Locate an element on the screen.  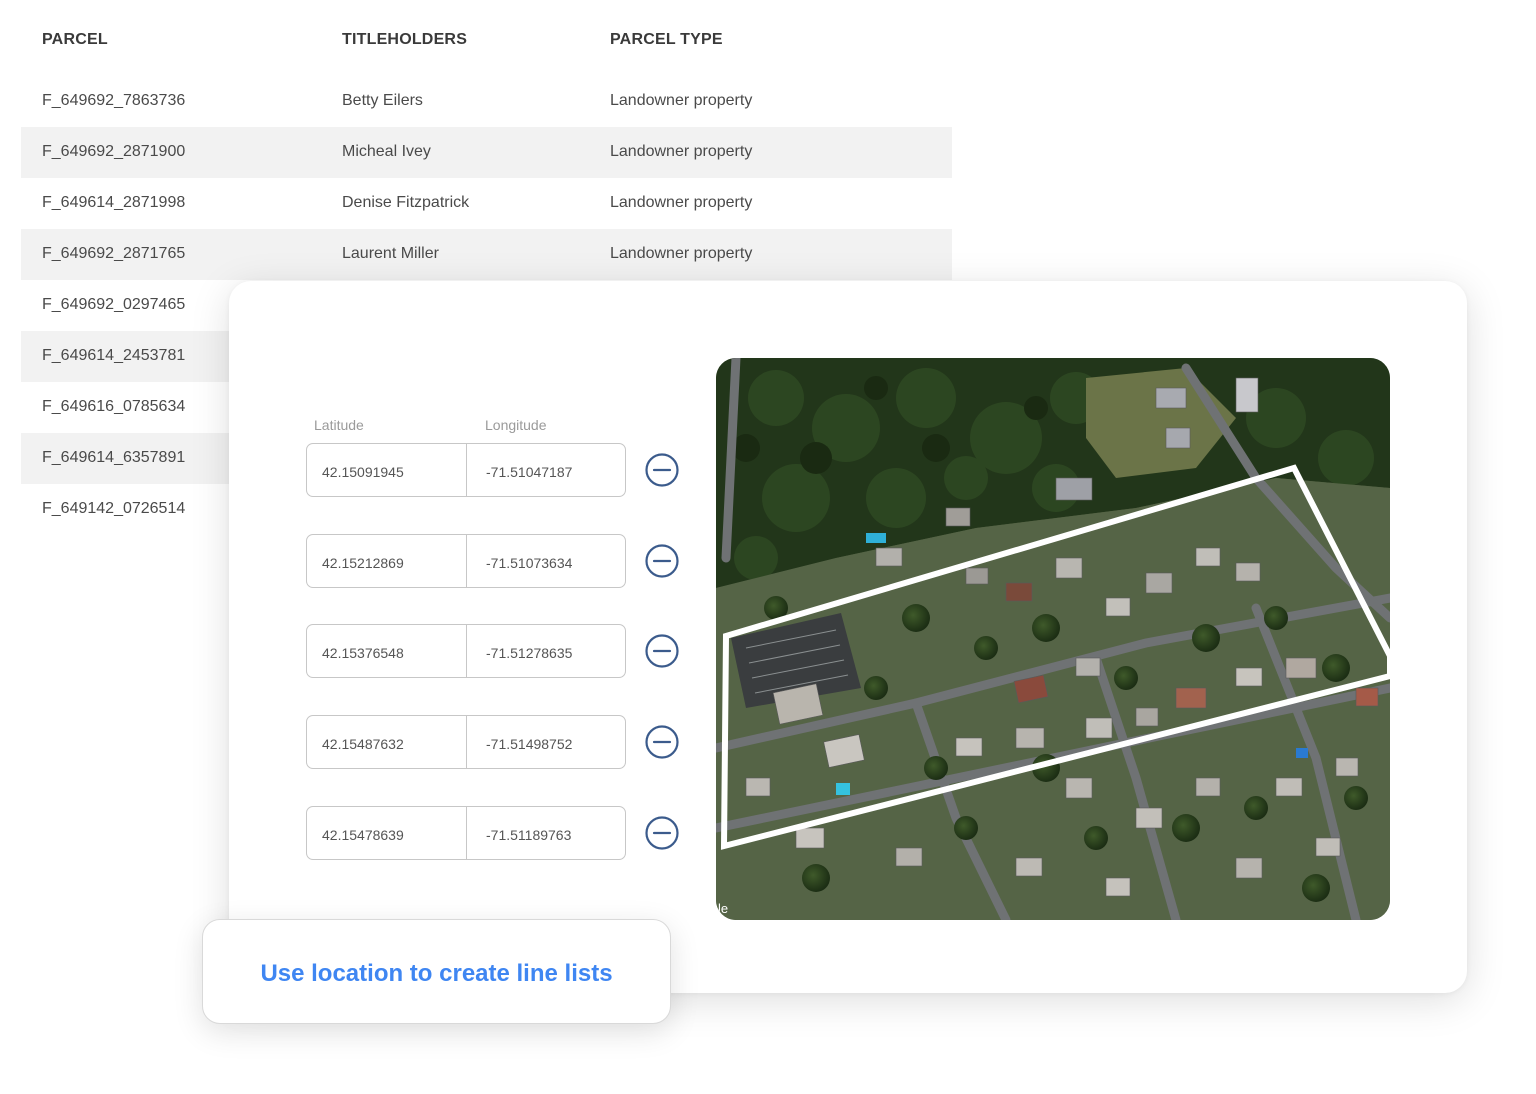
map-attribution: le is located at coordinates (723, 908).